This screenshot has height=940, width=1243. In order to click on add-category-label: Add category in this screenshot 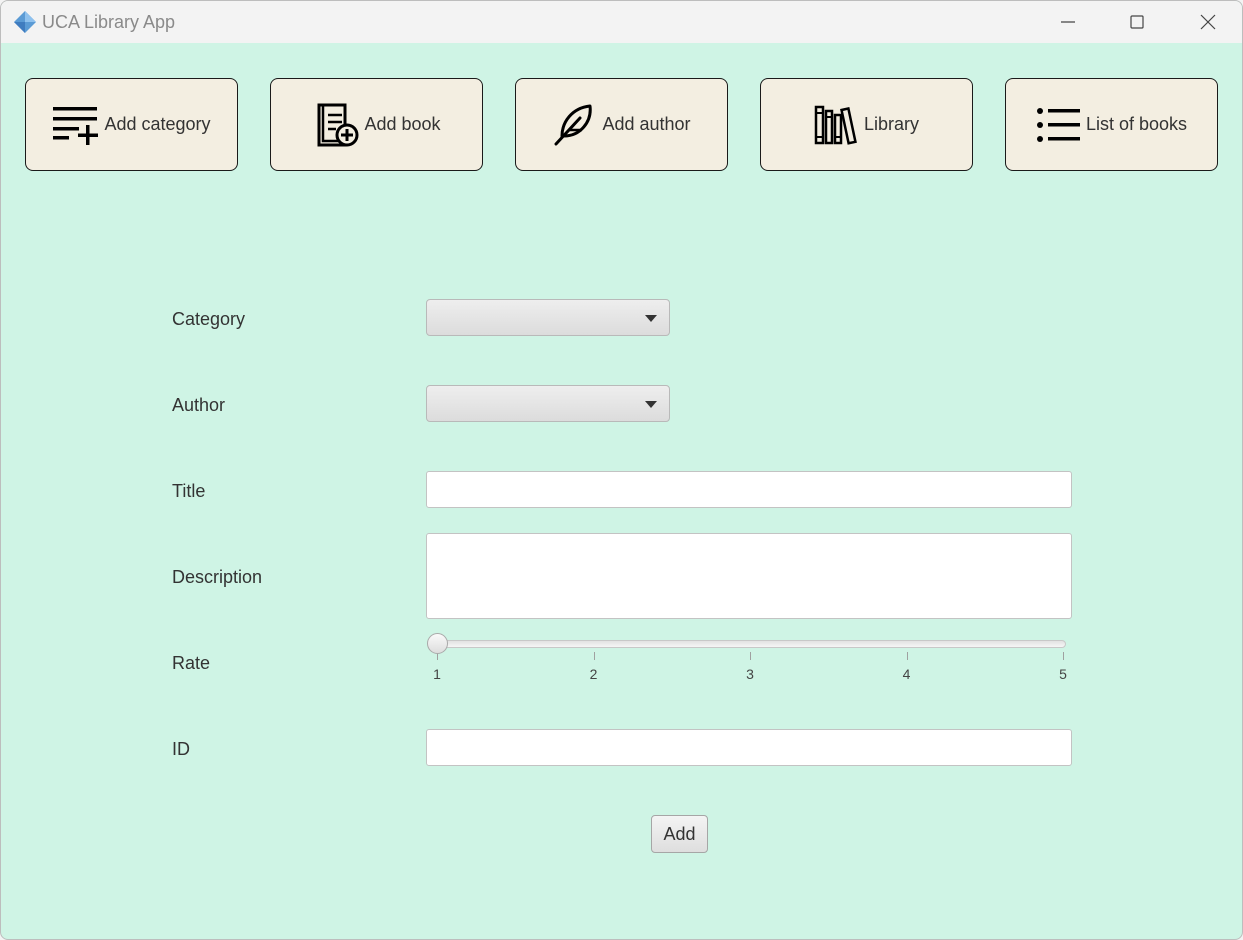, I will do `click(157, 124)`.